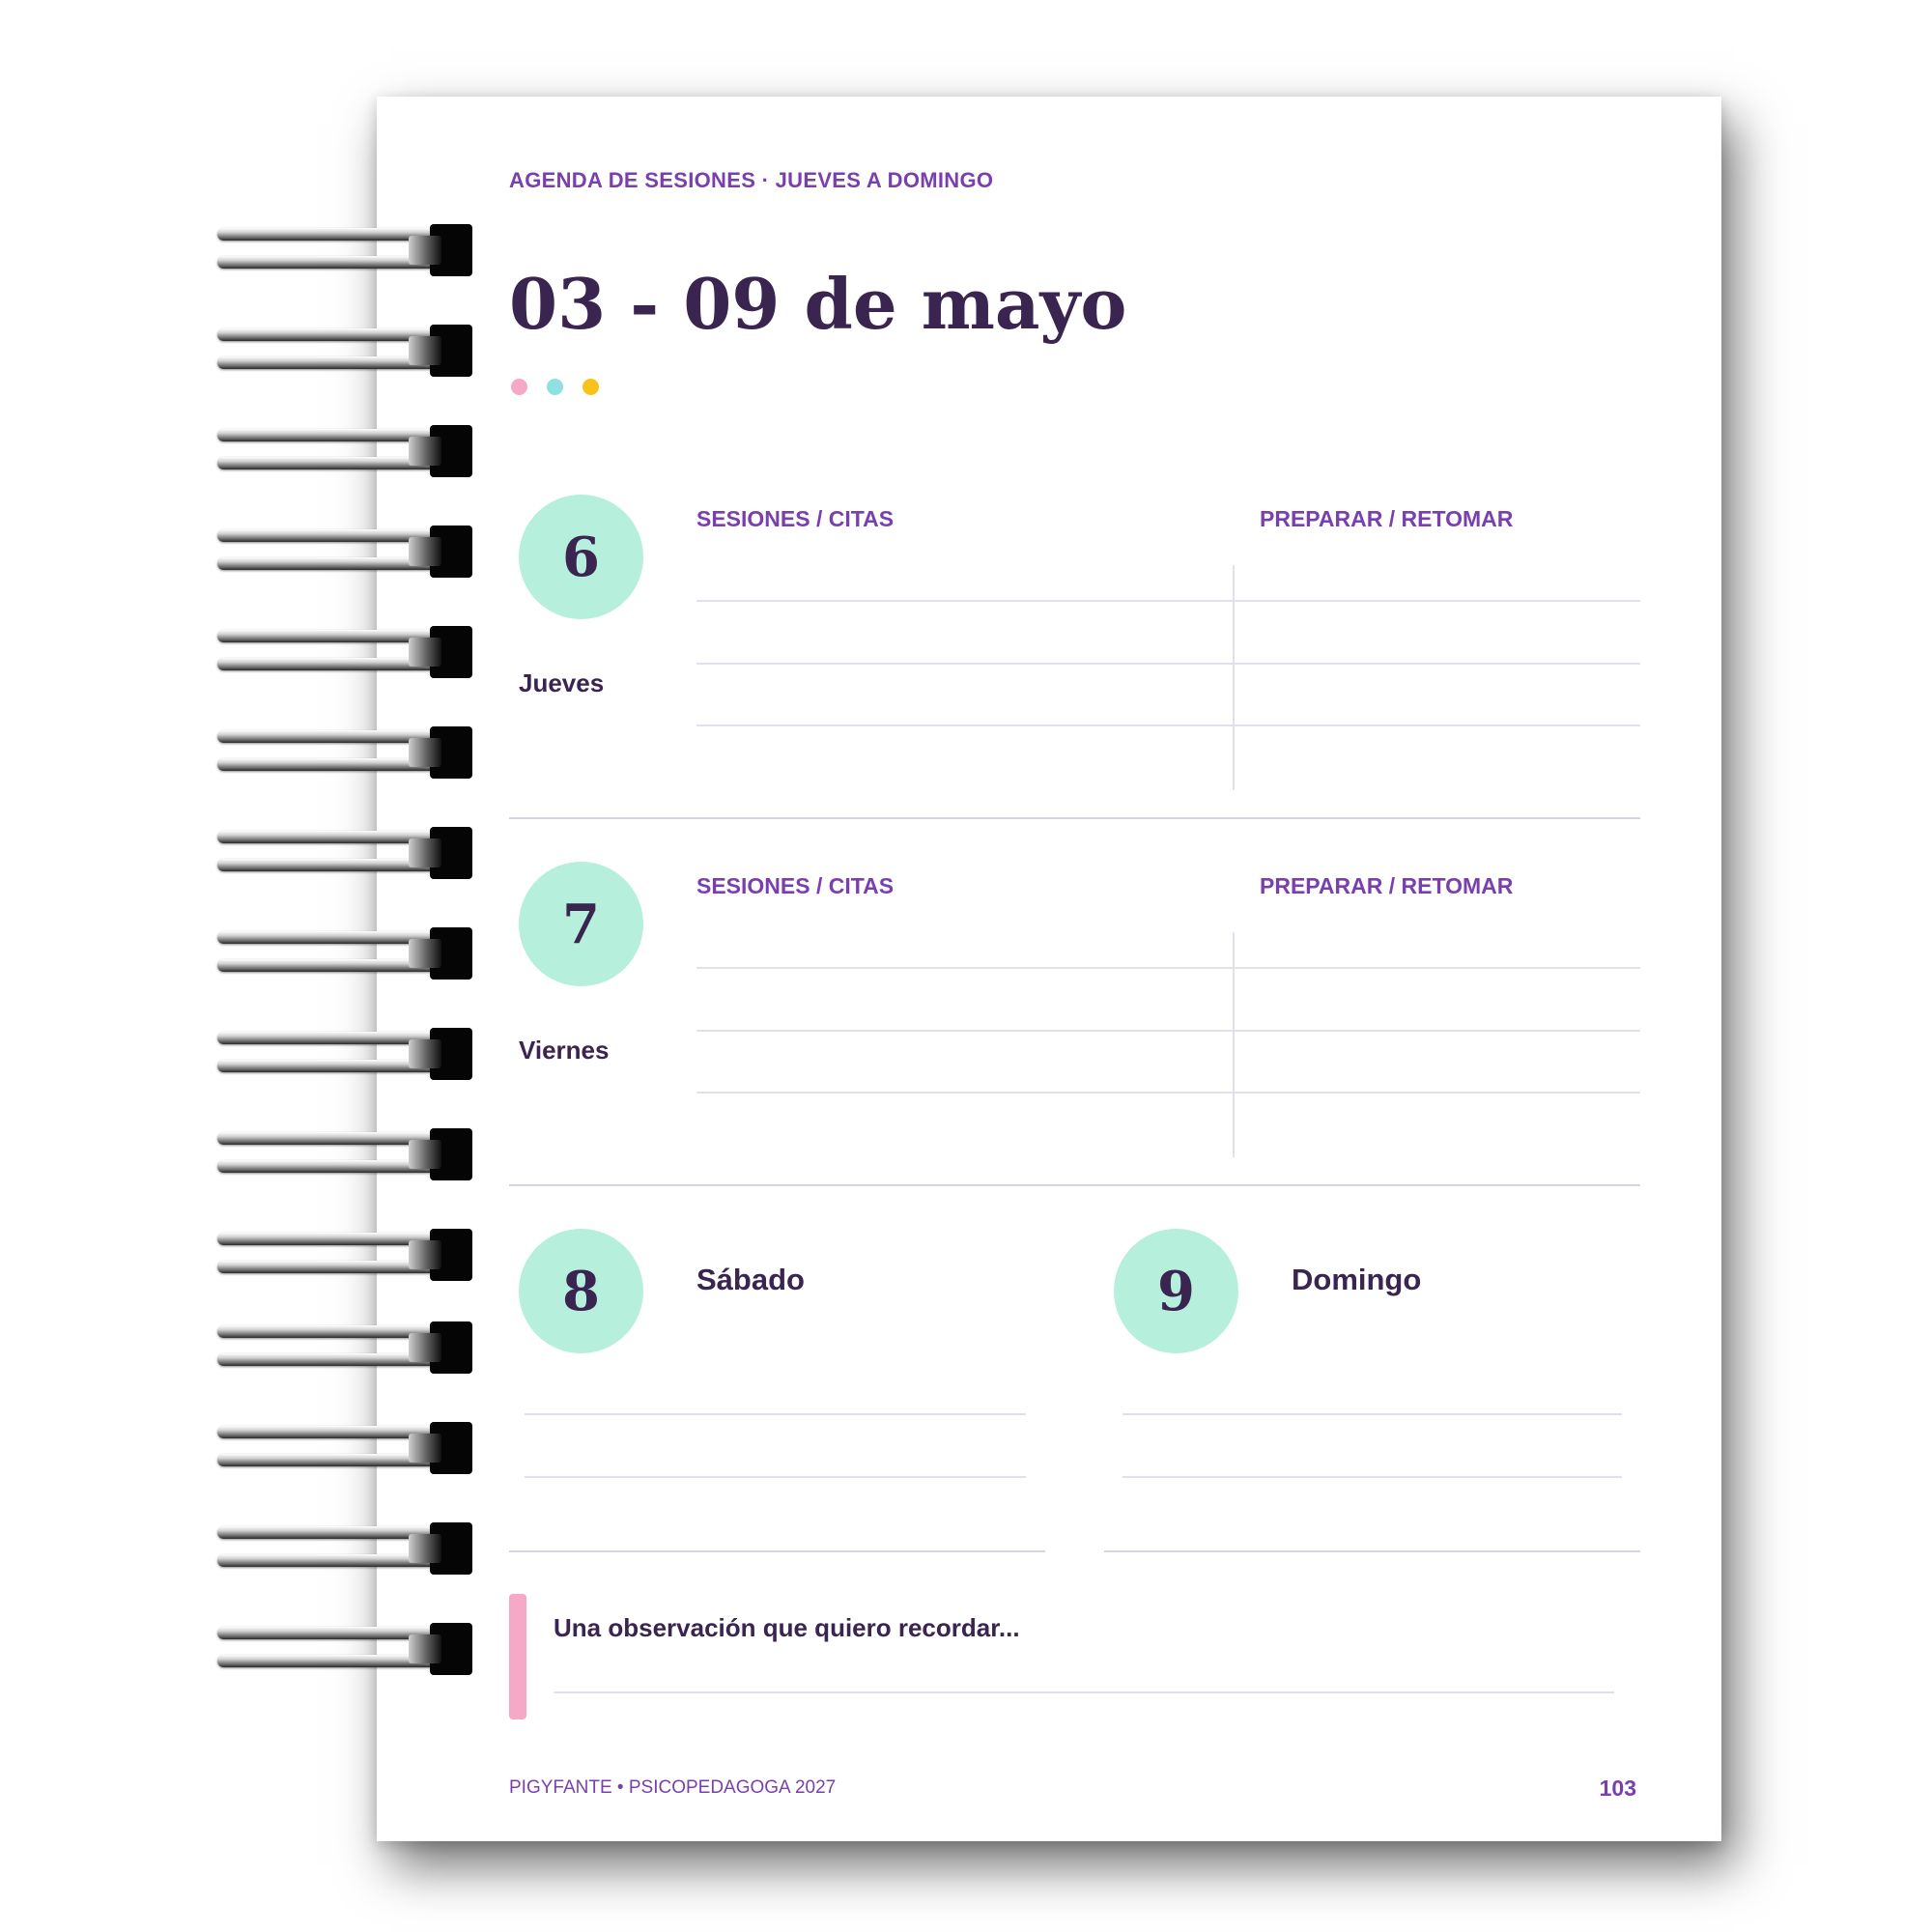 Image resolution: width=1932 pixels, height=1932 pixels. What do you see at coordinates (562, 682) in the screenshot?
I see `day-name: Jueves` at bounding box center [562, 682].